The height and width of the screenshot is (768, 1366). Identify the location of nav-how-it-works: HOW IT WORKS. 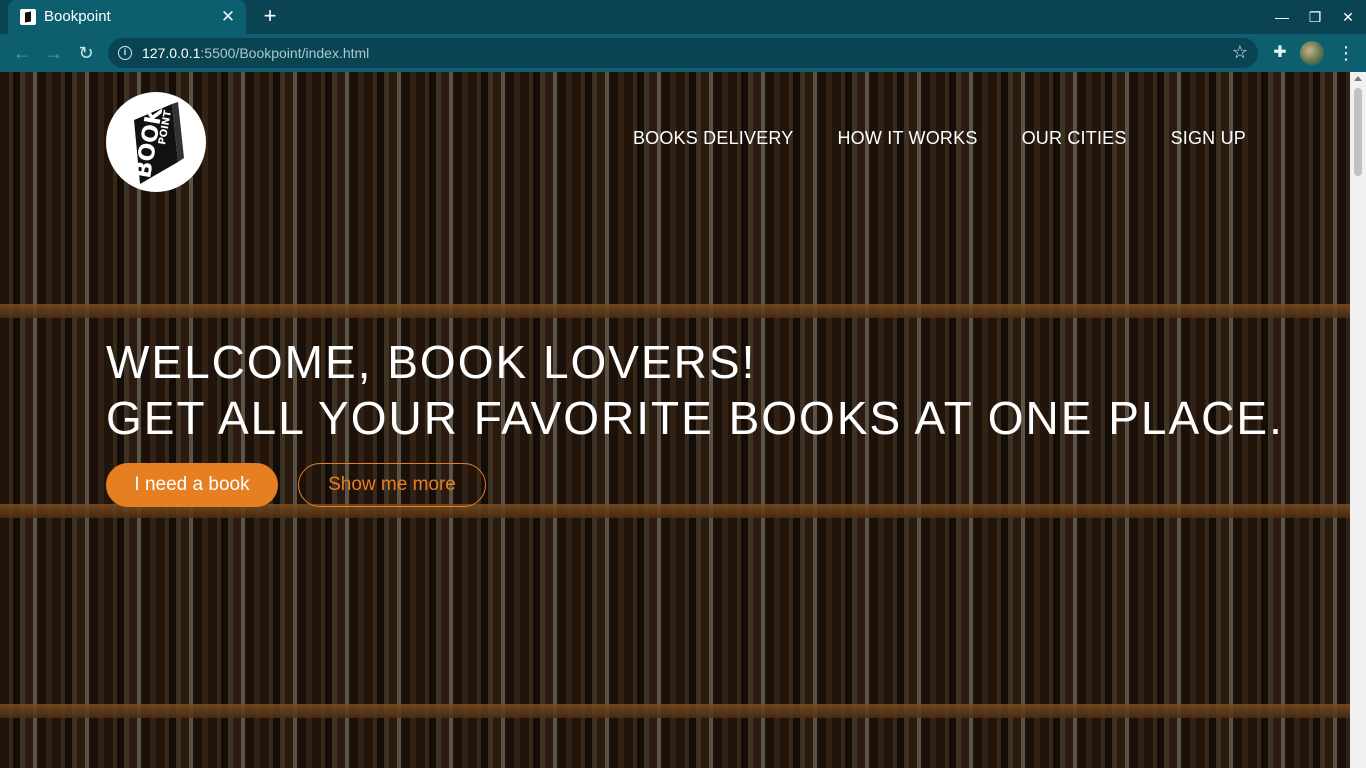
(907, 138).